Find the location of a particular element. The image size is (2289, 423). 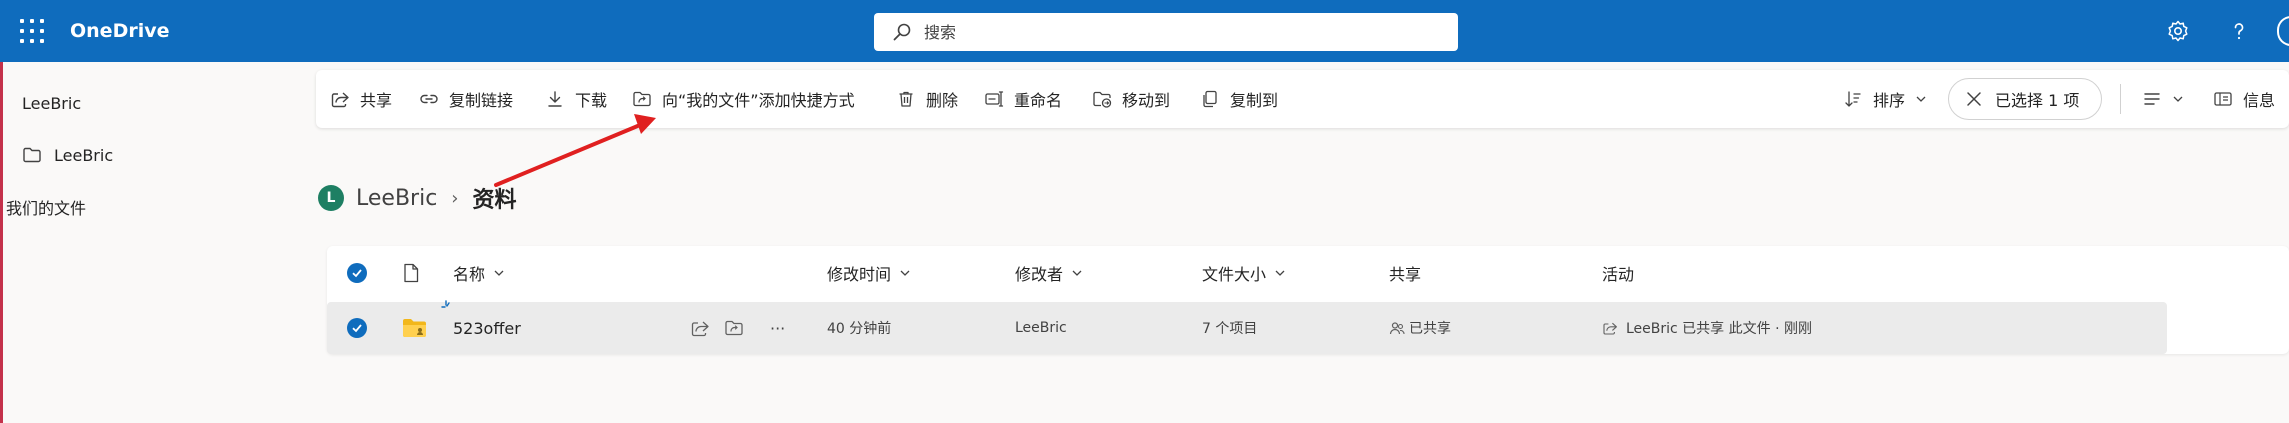

download-button: 下载 is located at coordinates (576, 99).